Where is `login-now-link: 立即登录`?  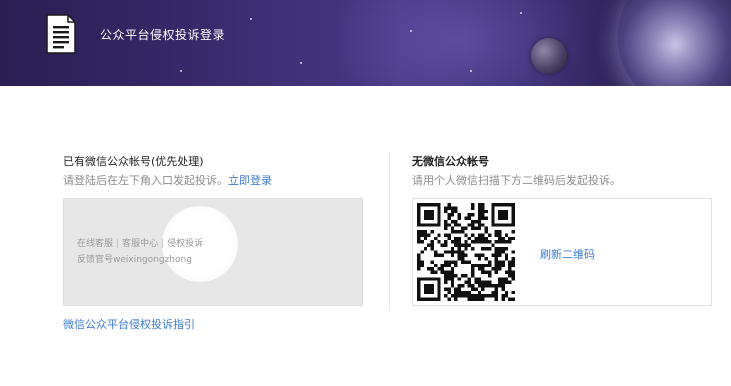 login-now-link: 立即登录 is located at coordinates (250, 180).